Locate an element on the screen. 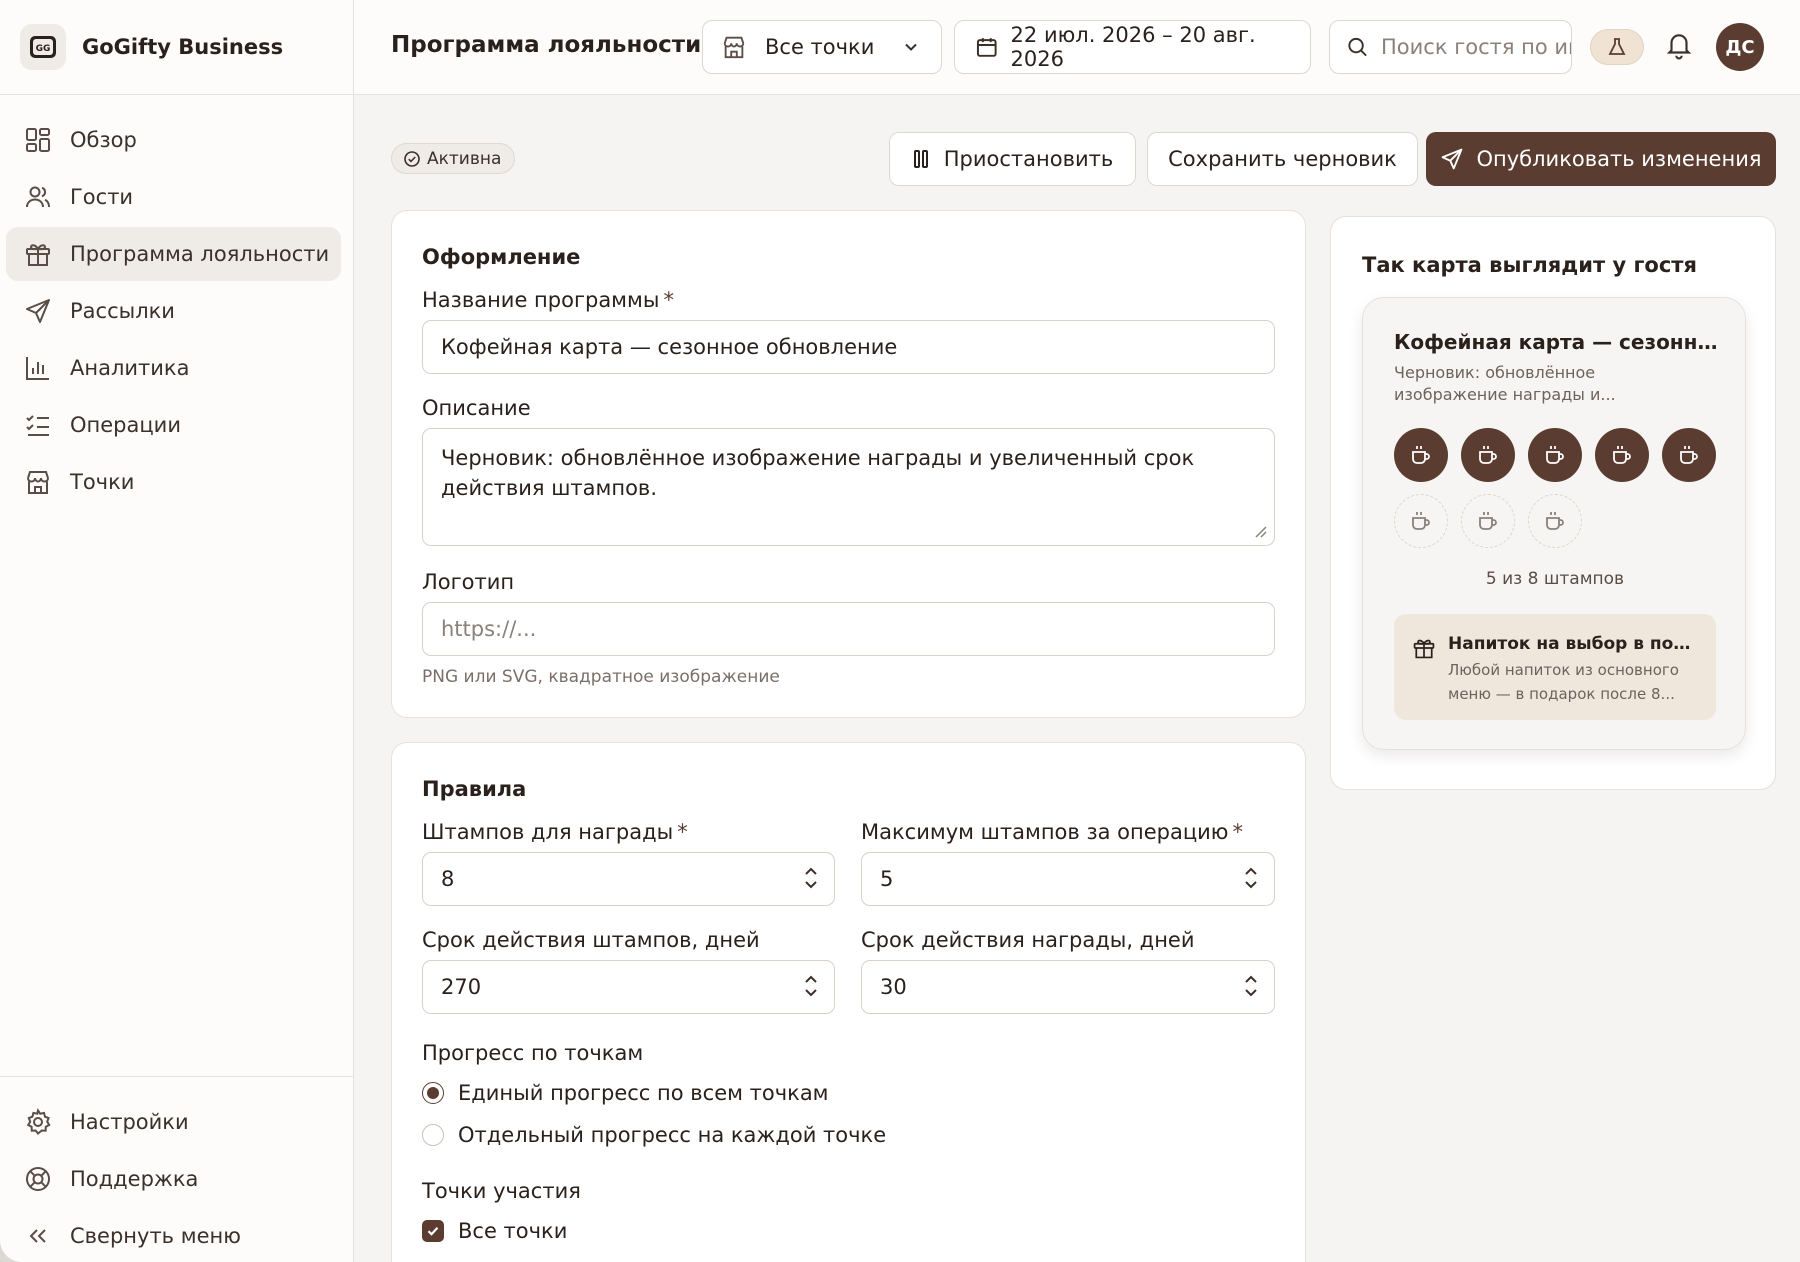 The image size is (1800, 1262). avatar: ДС is located at coordinates (1740, 47).